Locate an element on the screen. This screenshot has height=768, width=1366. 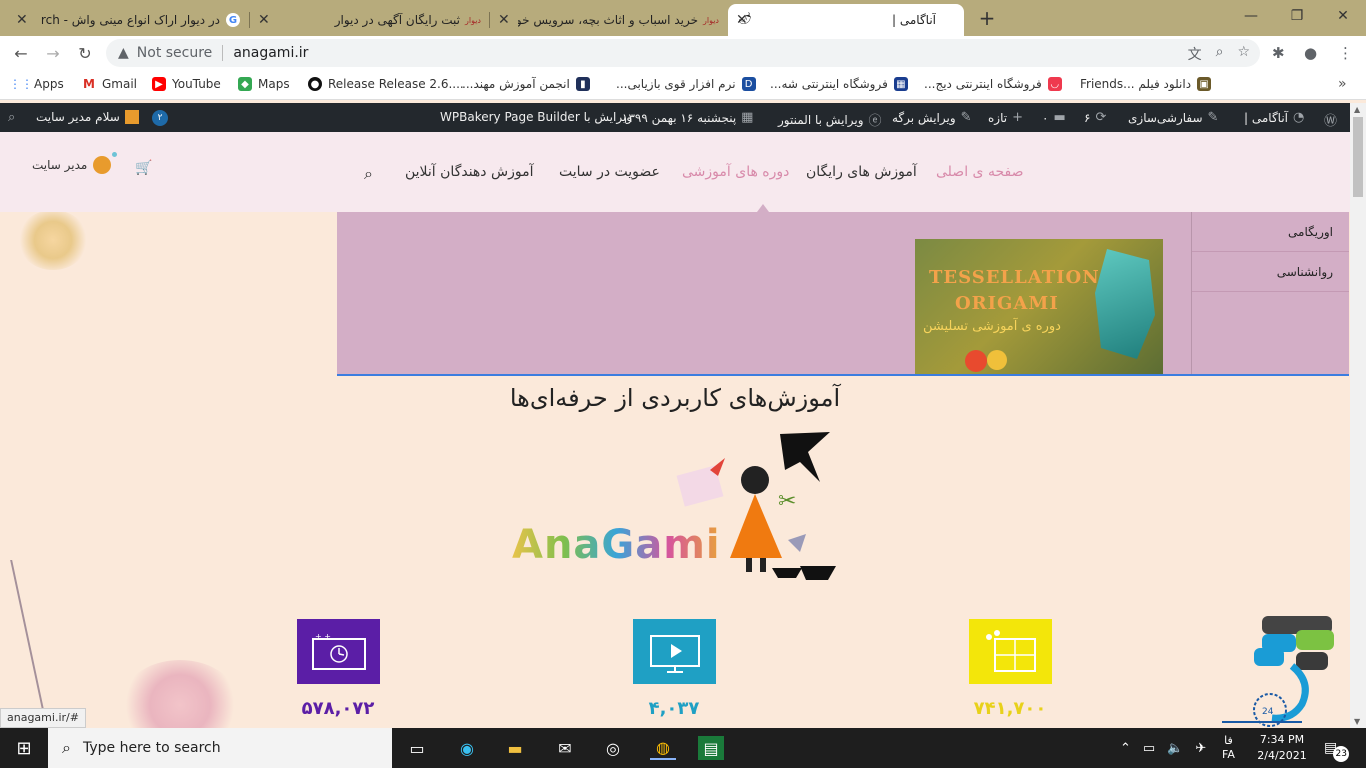
origami-bird-icon is located at coordinates (805, 457).